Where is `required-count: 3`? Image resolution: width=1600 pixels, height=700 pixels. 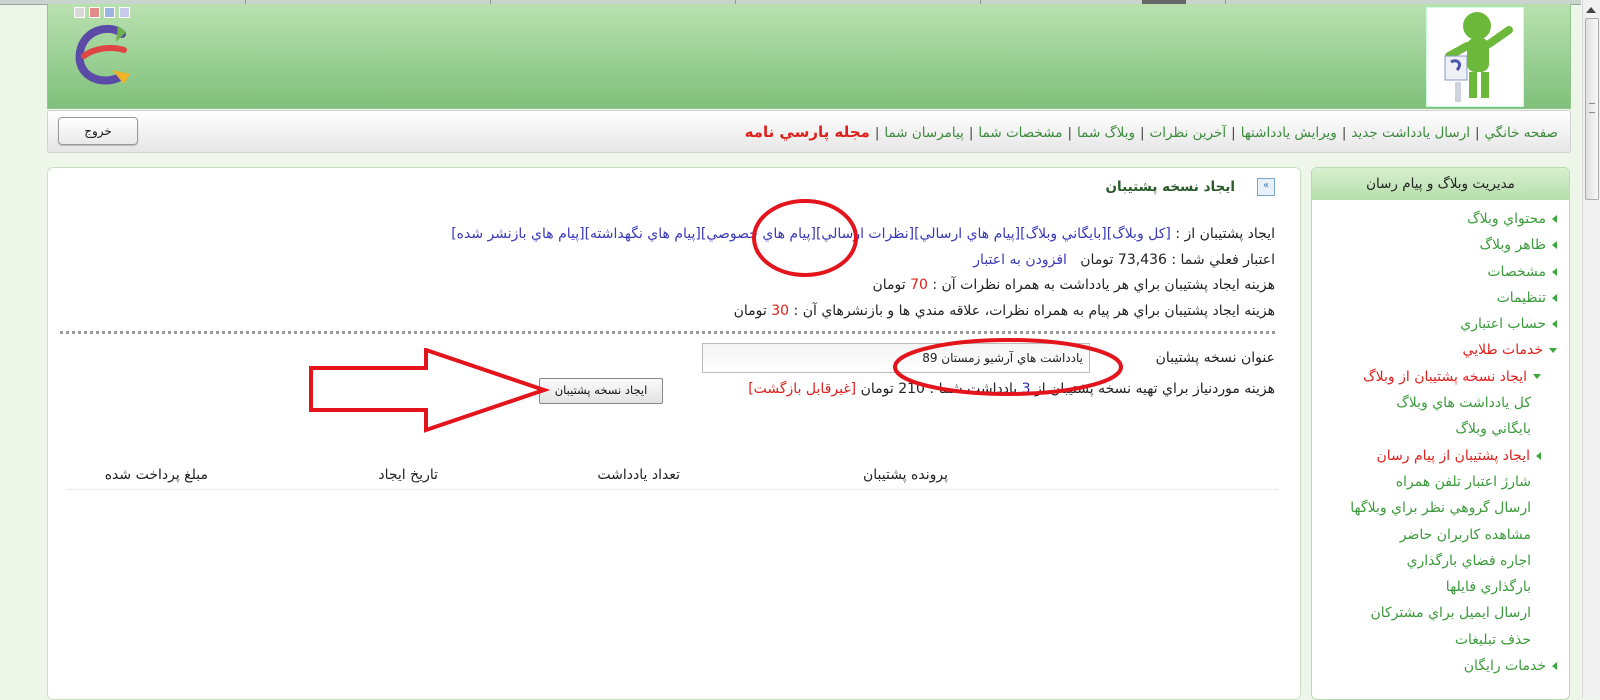
required-count: 3 is located at coordinates (1026, 389).